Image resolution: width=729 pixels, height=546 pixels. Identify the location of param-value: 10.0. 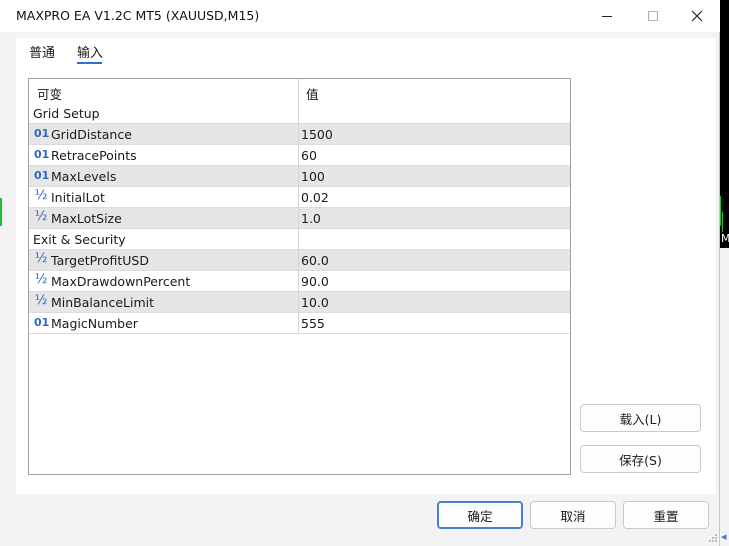
(315, 302).